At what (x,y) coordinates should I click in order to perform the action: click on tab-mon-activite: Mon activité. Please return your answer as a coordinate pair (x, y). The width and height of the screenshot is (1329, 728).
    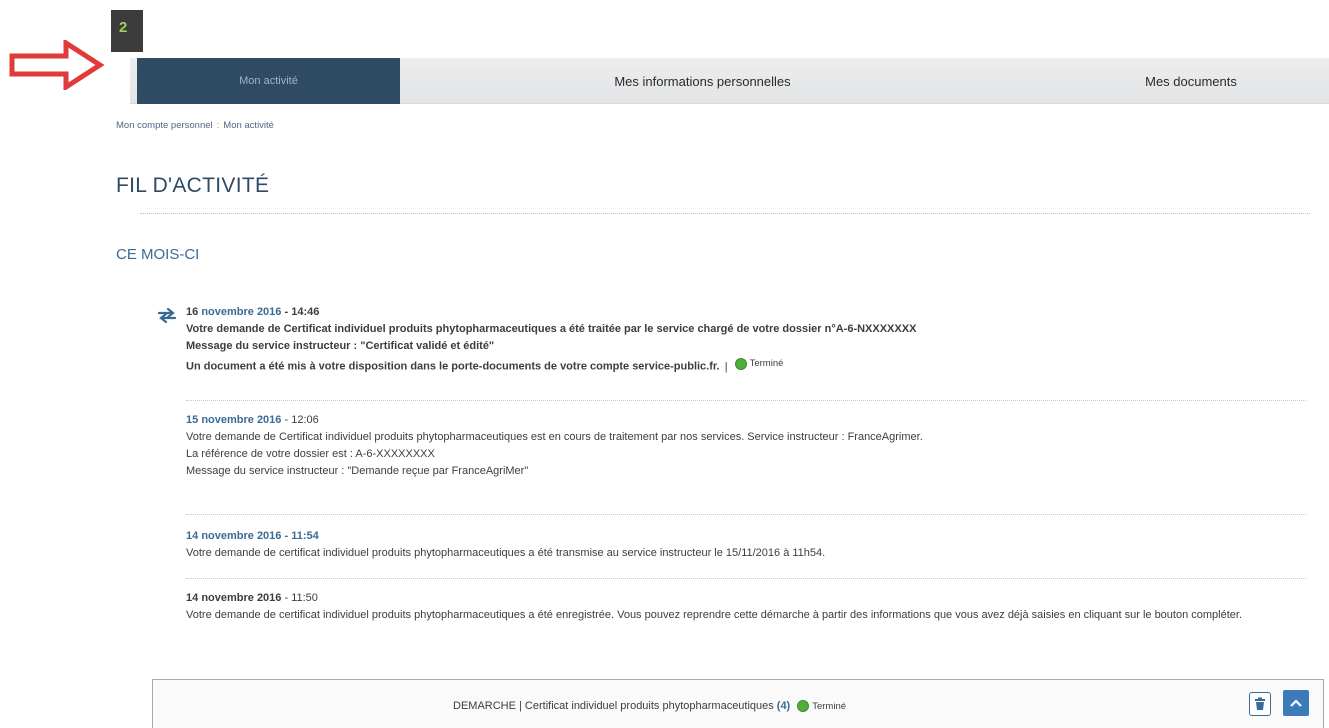
    Looking at the image, I should click on (268, 81).